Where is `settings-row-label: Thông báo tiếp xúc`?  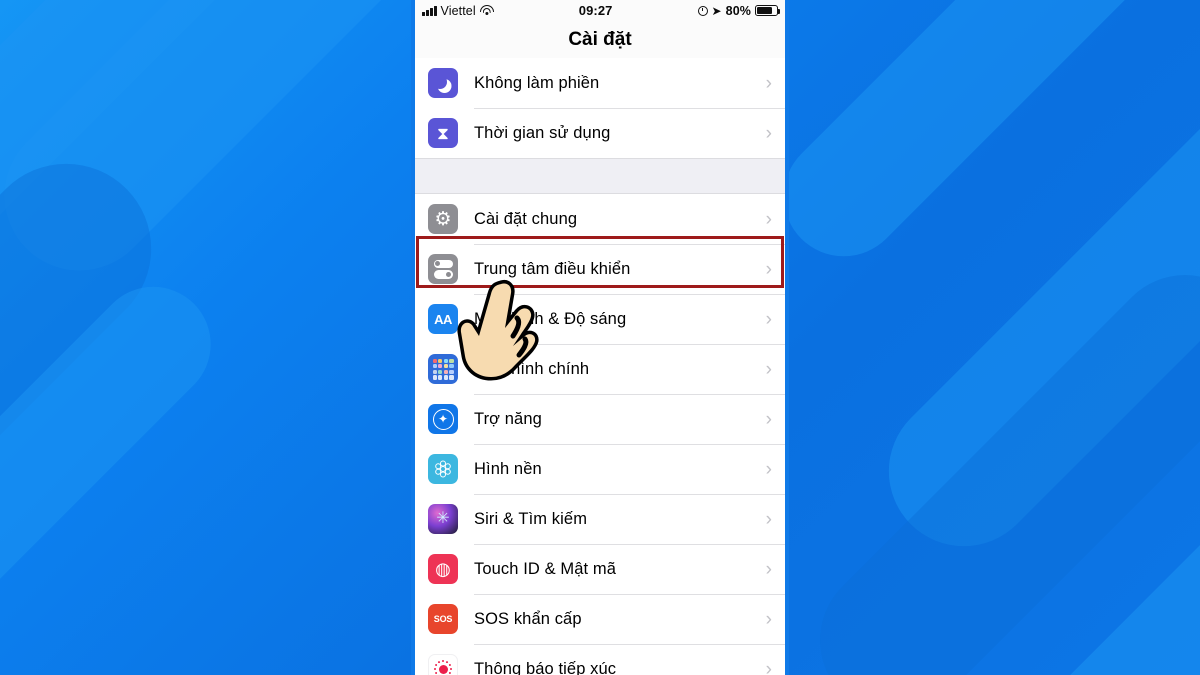
settings-row-label: Thông báo tiếp xúc is located at coordinates (545, 667).